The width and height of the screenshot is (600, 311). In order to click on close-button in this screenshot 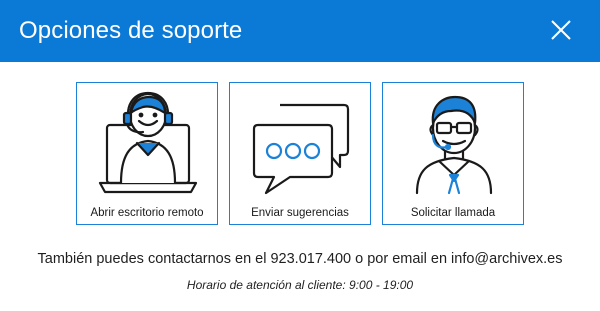, I will do `click(560, 31)`.